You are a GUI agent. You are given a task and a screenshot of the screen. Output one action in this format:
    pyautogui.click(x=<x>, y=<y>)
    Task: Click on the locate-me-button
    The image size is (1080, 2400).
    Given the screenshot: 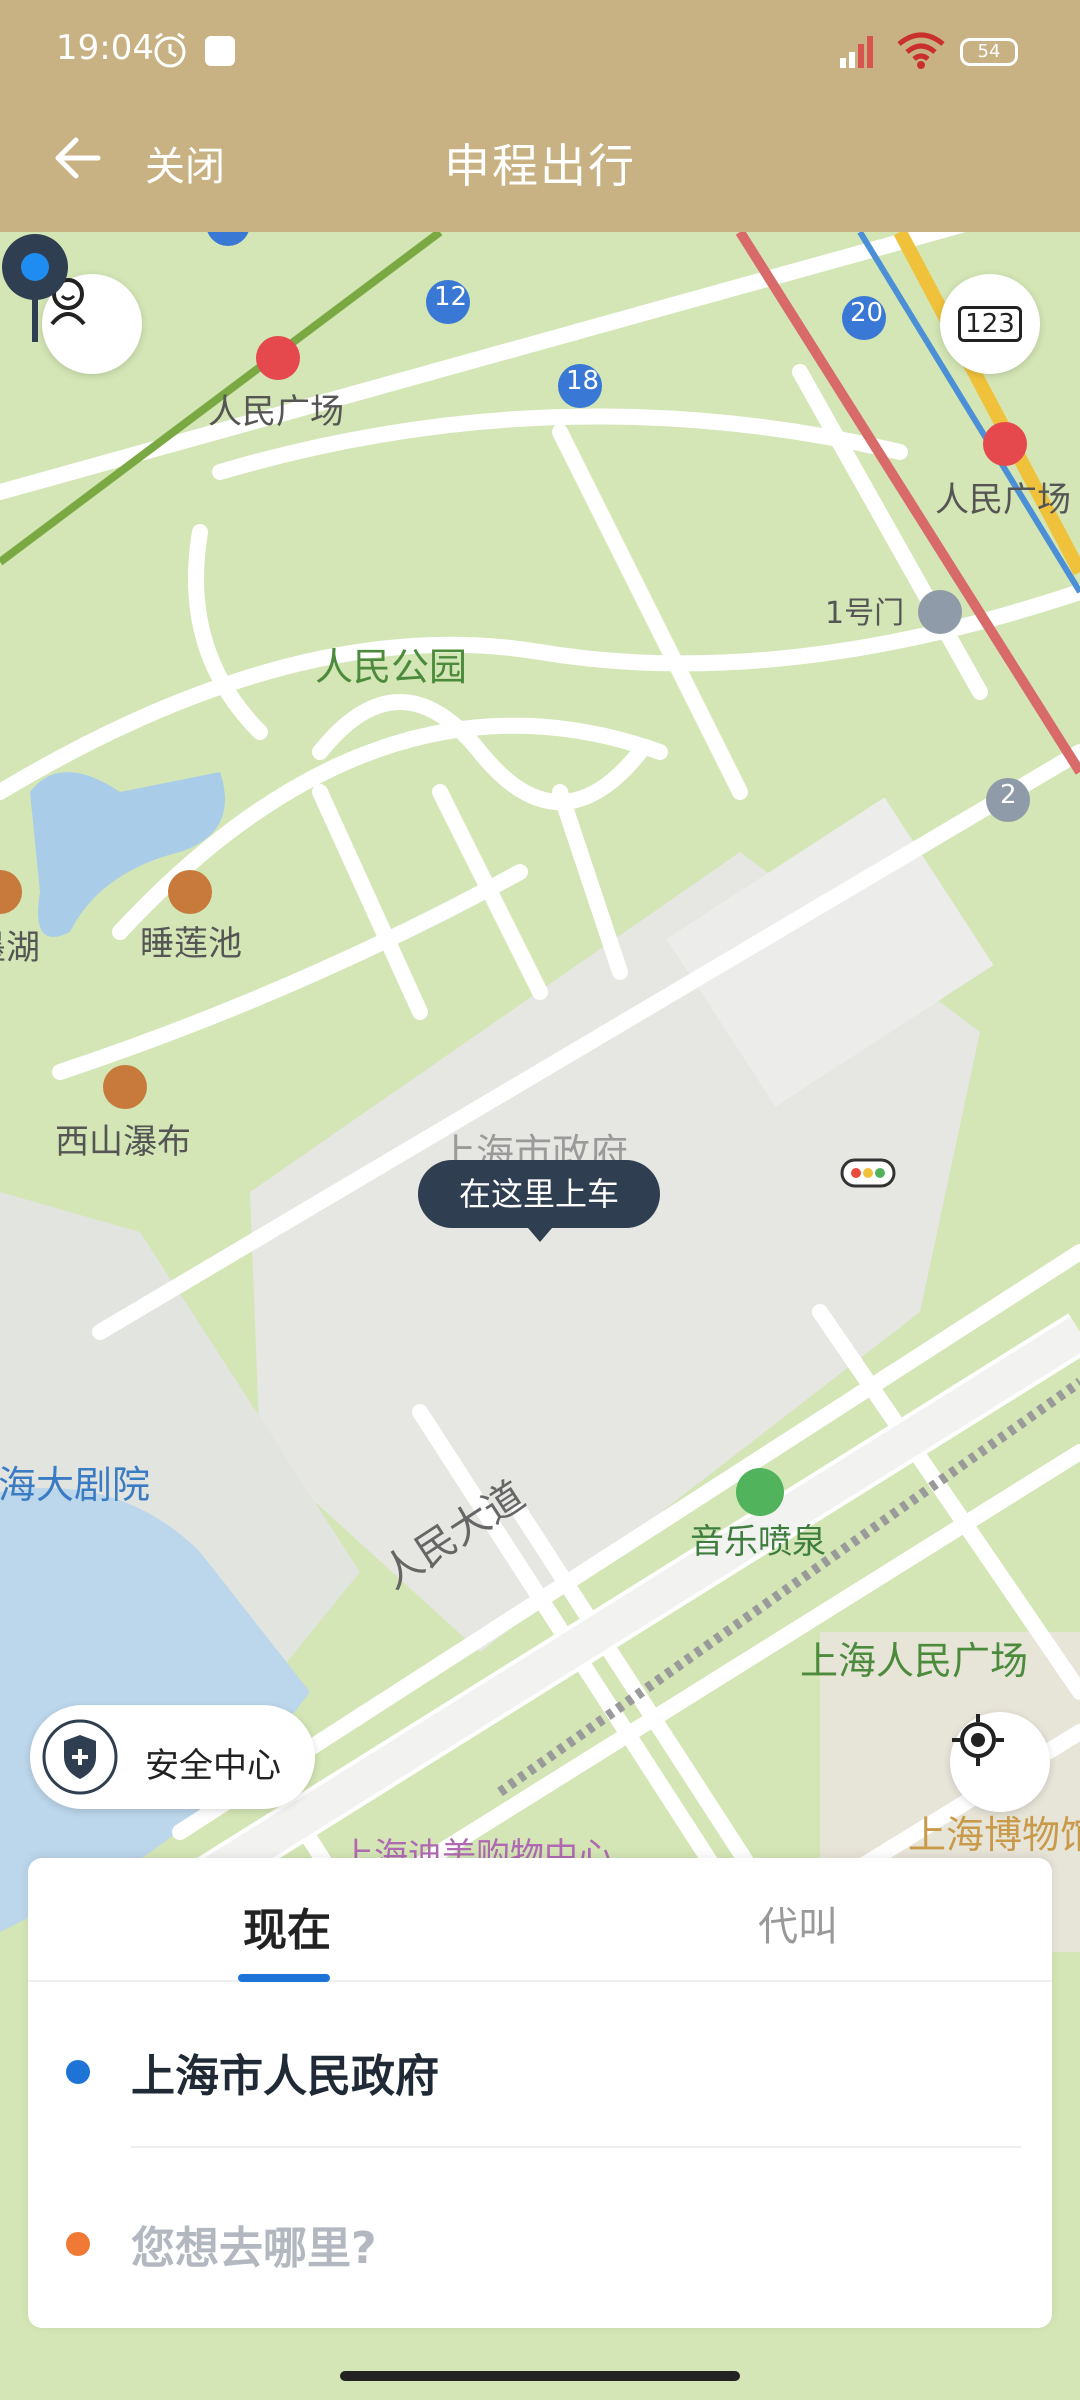 What is the action you would take?
    pyautogui.click(x=1000, y=1762)
    